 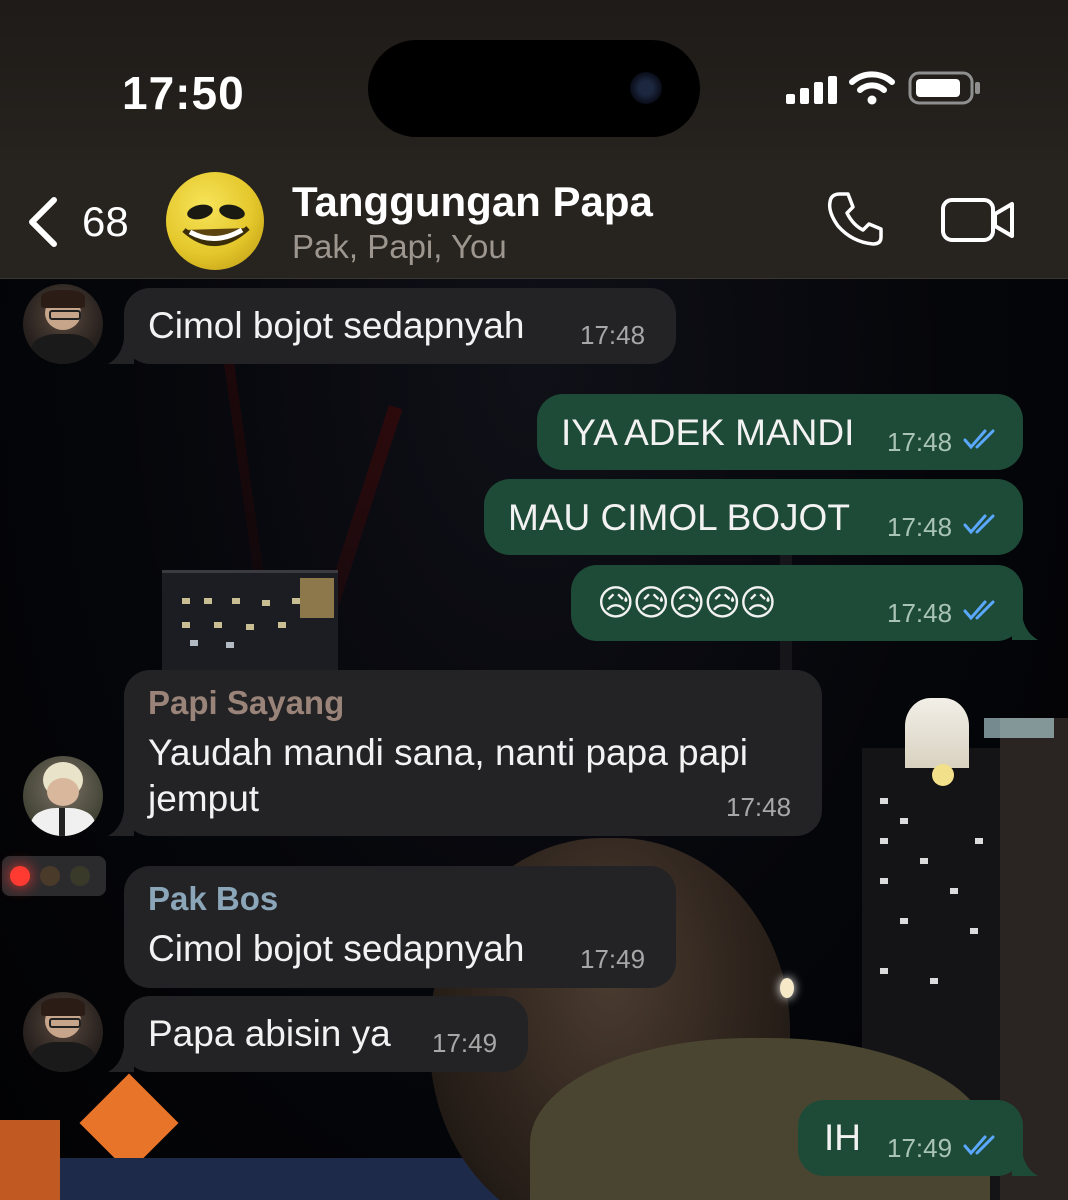 What do you see at coordinates (269, 1033) in the screenshot?
I see `message-text: Papa abisin ya` at bounding box center [269, 1033].